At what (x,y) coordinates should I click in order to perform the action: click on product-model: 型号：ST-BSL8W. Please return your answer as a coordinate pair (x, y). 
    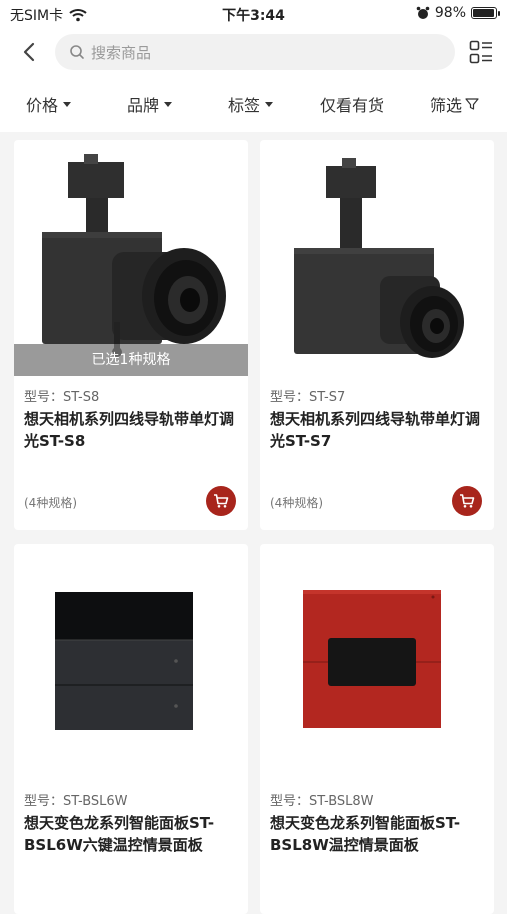
    Looking at the image, I should click on (322, 801).